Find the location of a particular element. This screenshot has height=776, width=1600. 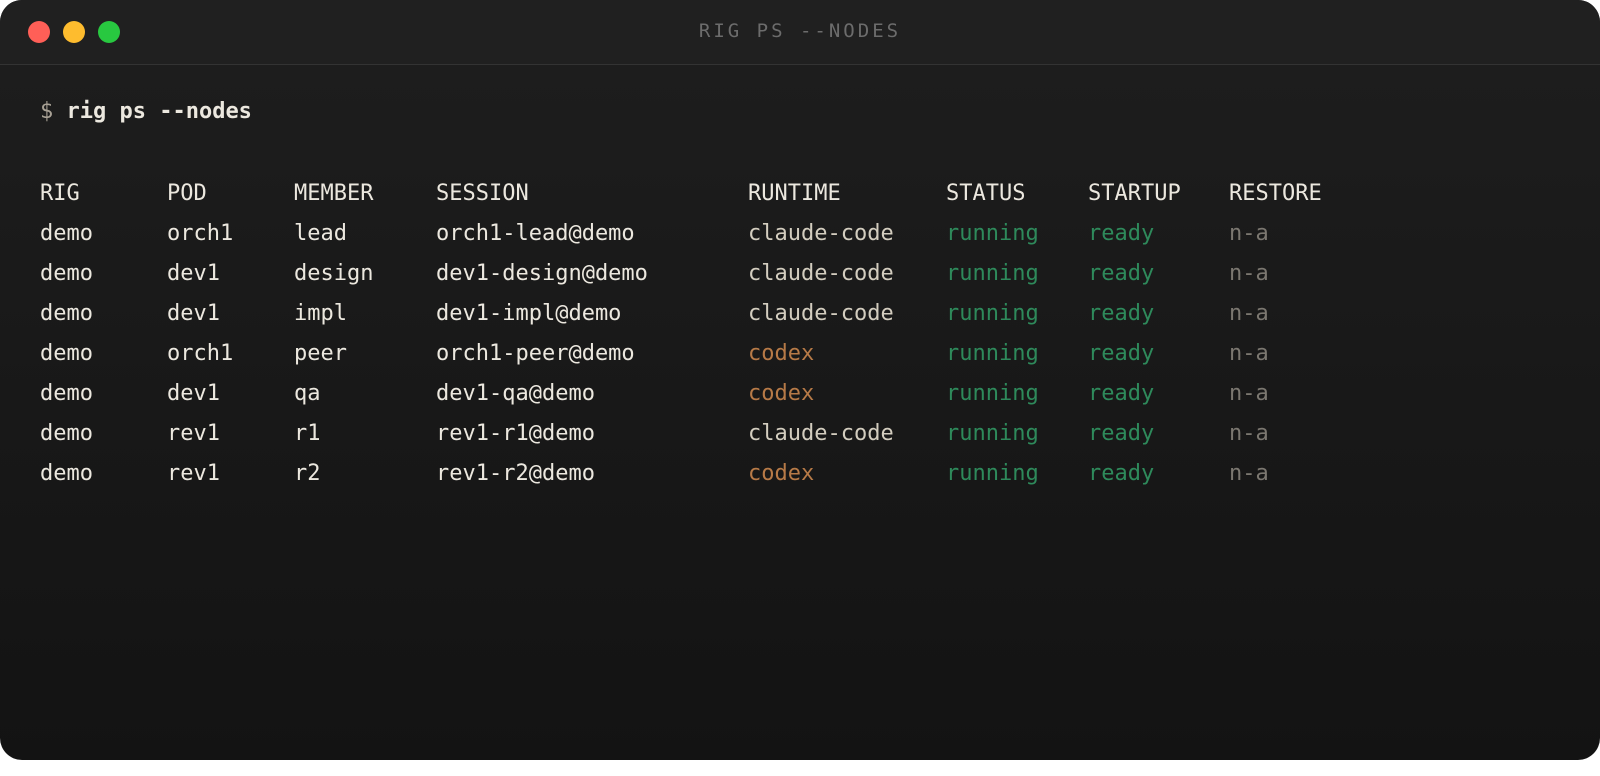

member-cell: peer is located at coordinates (320, 353).